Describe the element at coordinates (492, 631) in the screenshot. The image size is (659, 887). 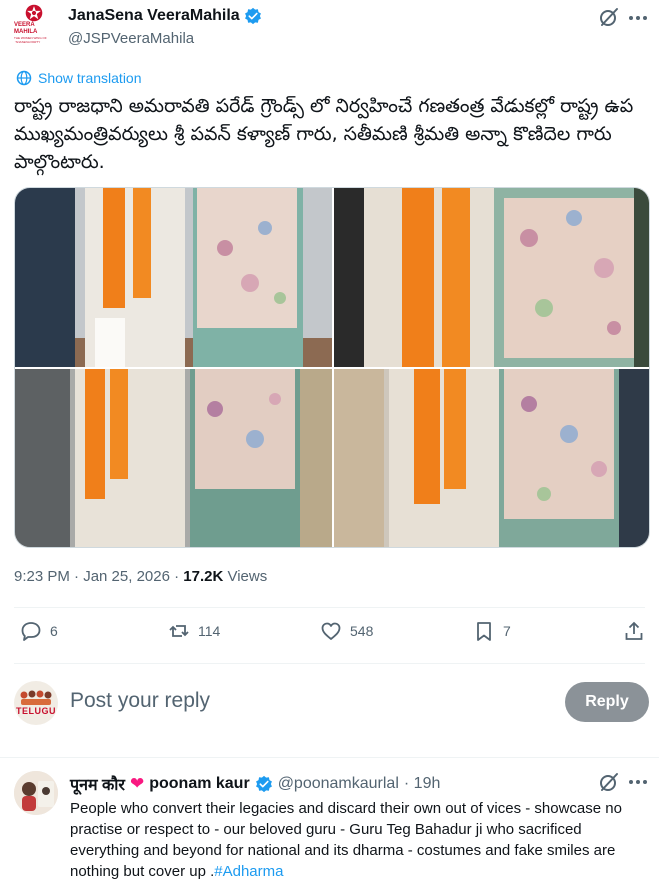
I see `bookmark-action: 7` at that location.